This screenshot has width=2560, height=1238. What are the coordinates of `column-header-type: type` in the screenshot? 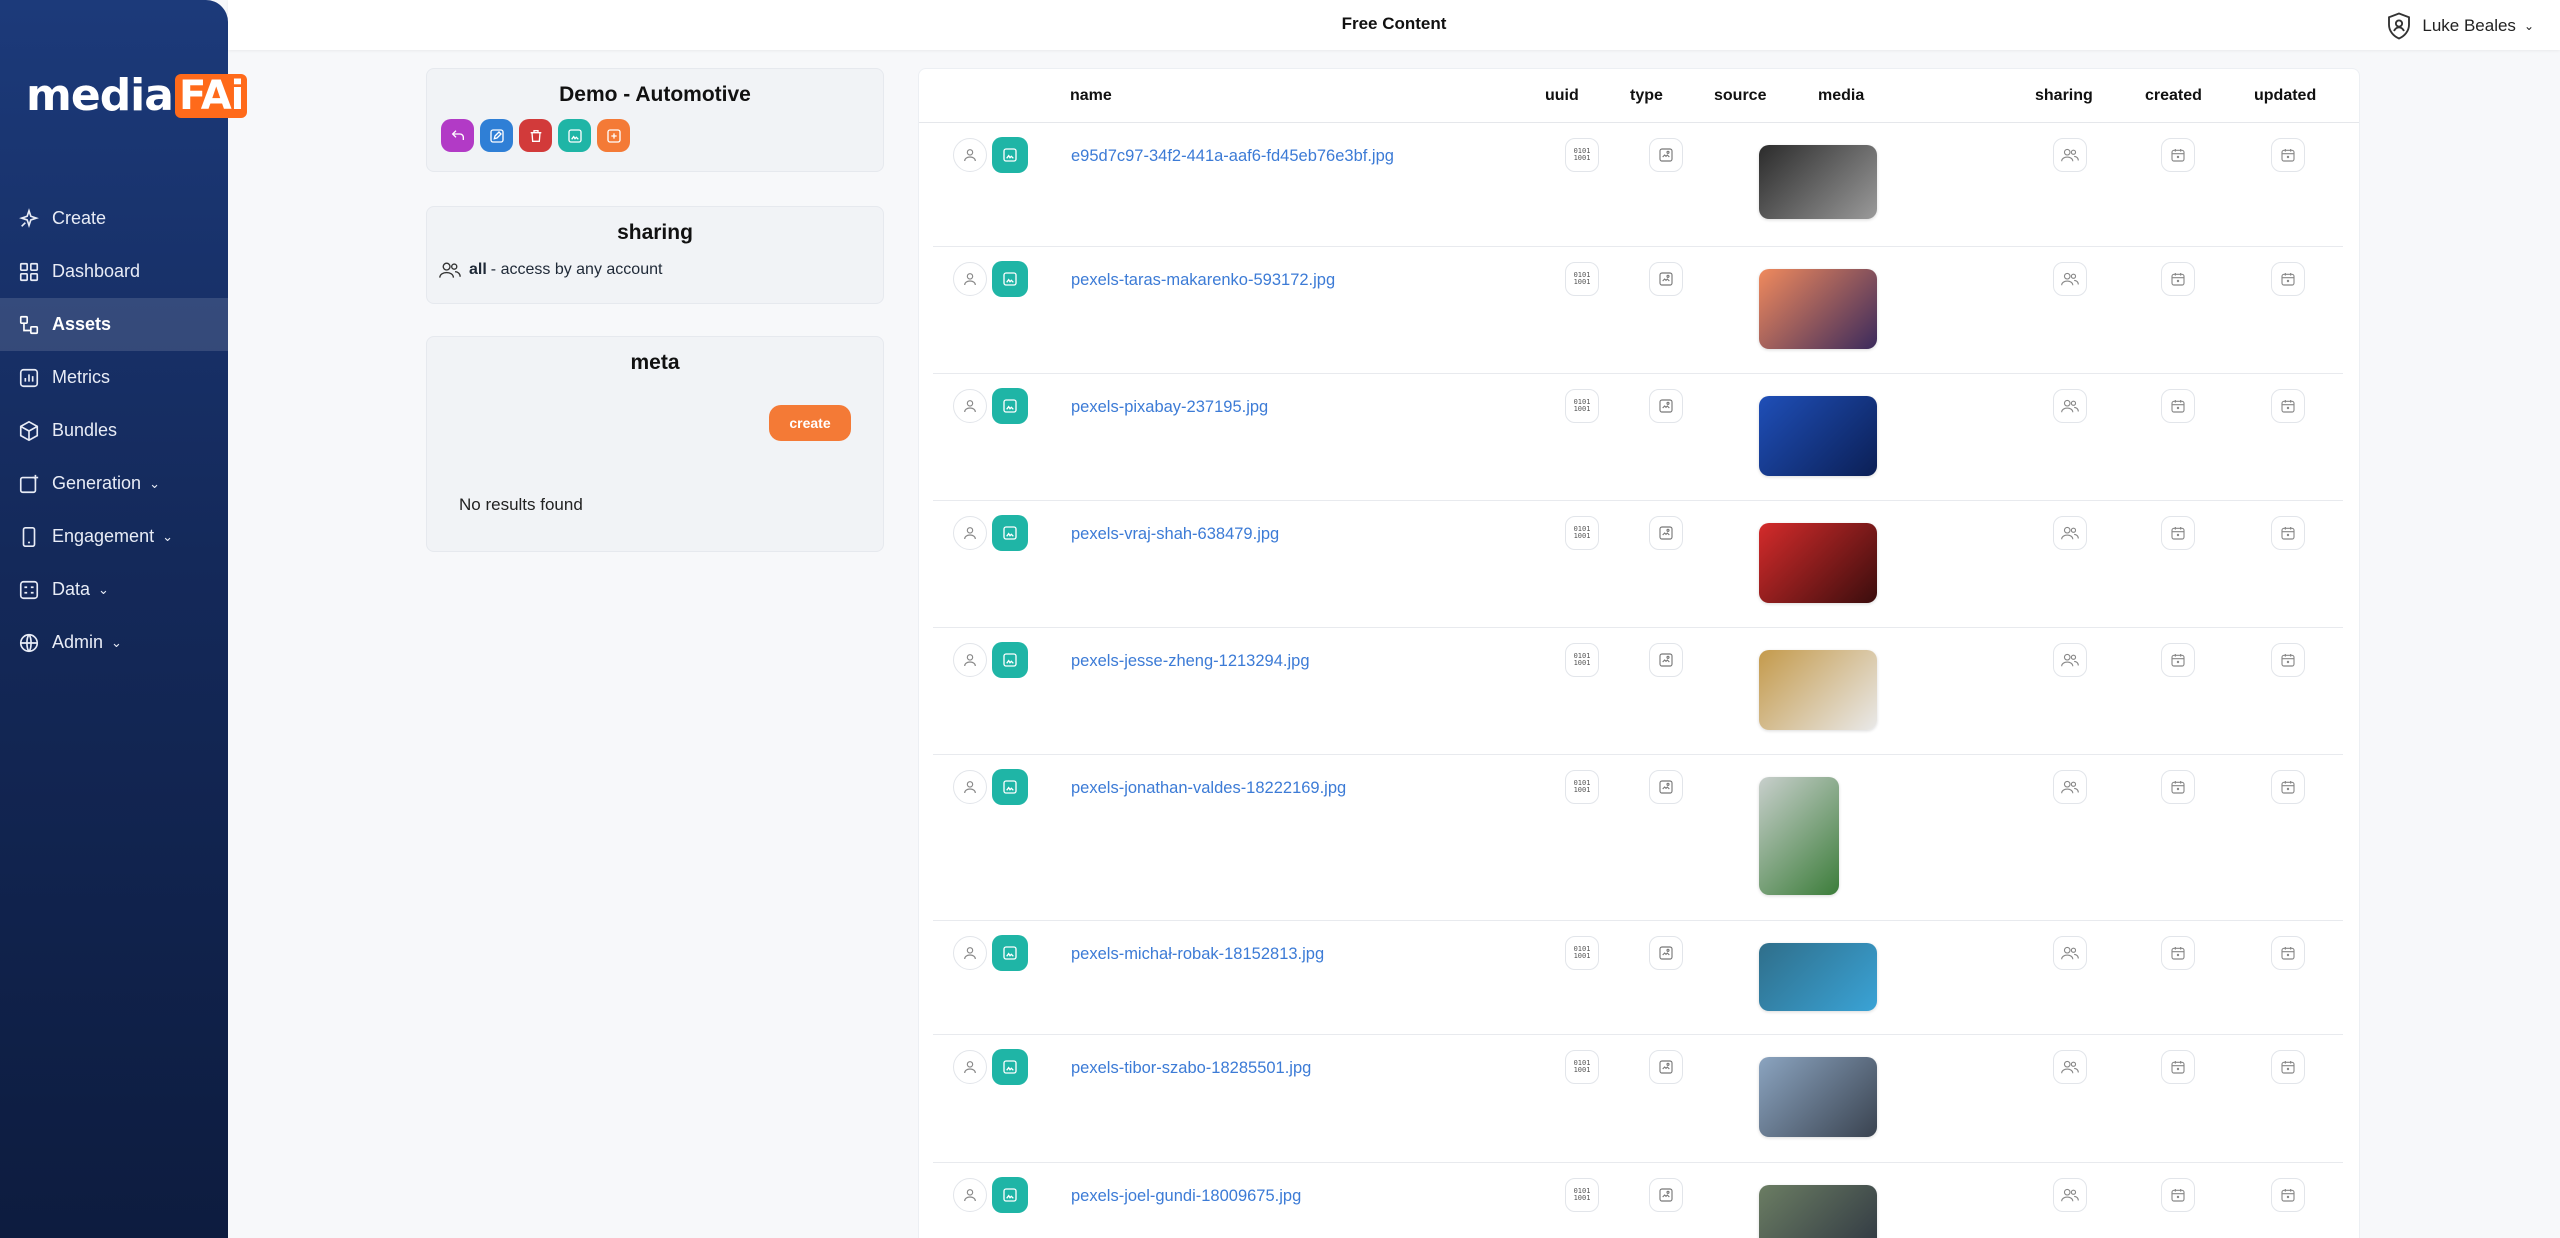 It's located at (1646, 96).